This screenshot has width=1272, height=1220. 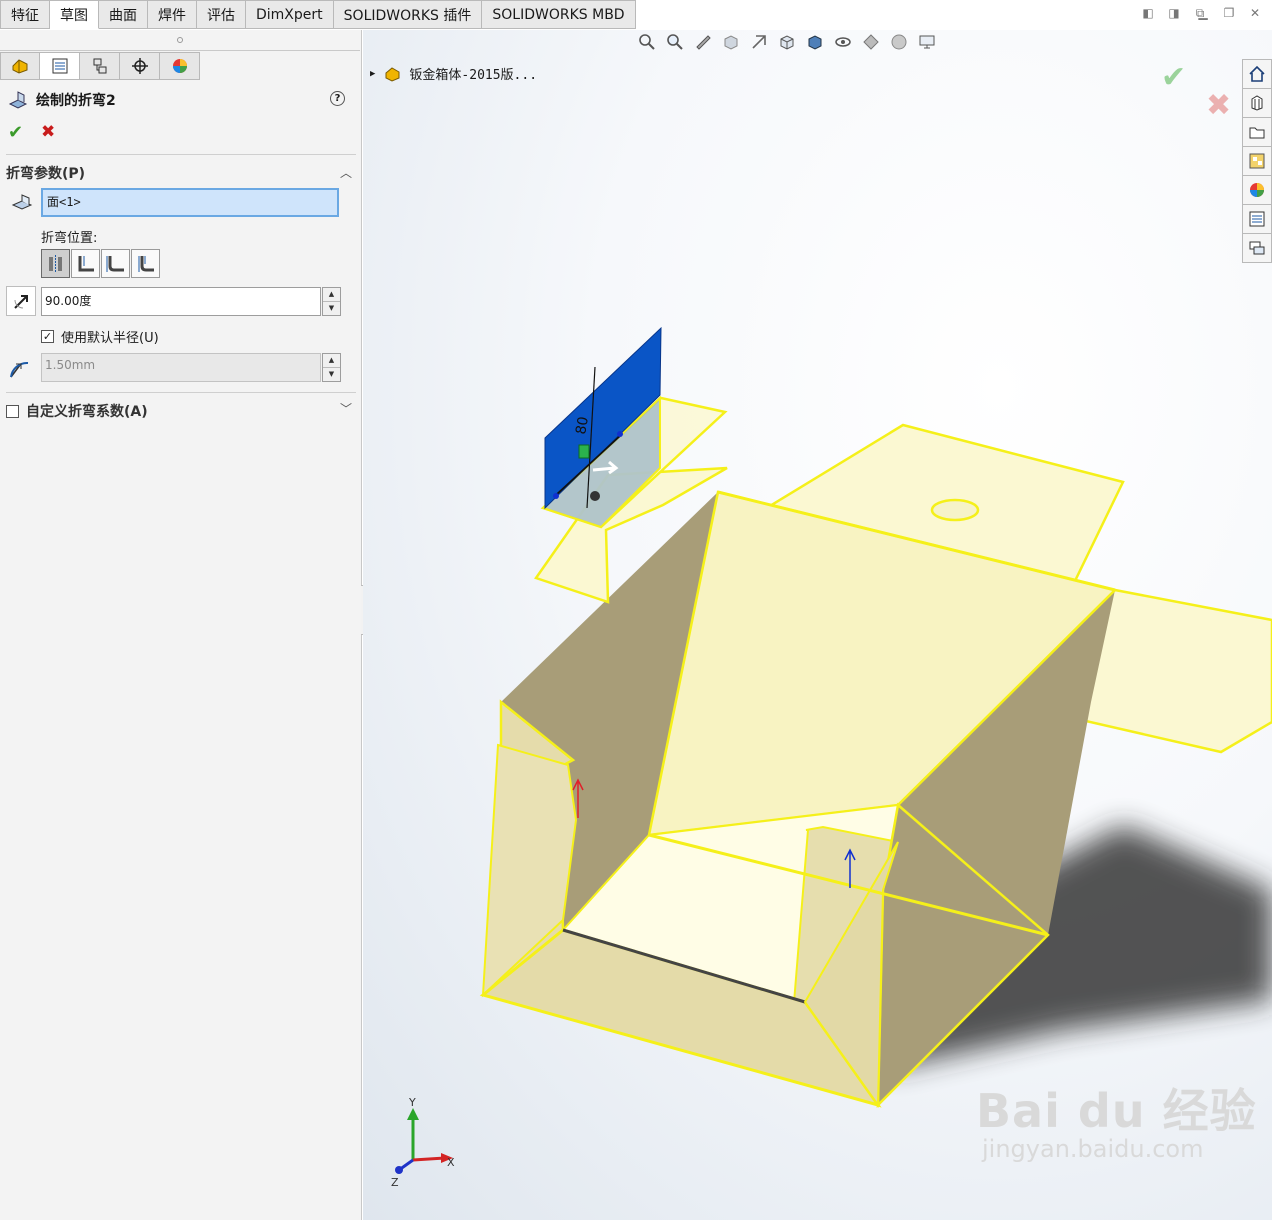 What do you see at coordinates (1203, 13) in the screenshot?
I see `minimize-icon: ▁` at bounding box center [1203, 13].